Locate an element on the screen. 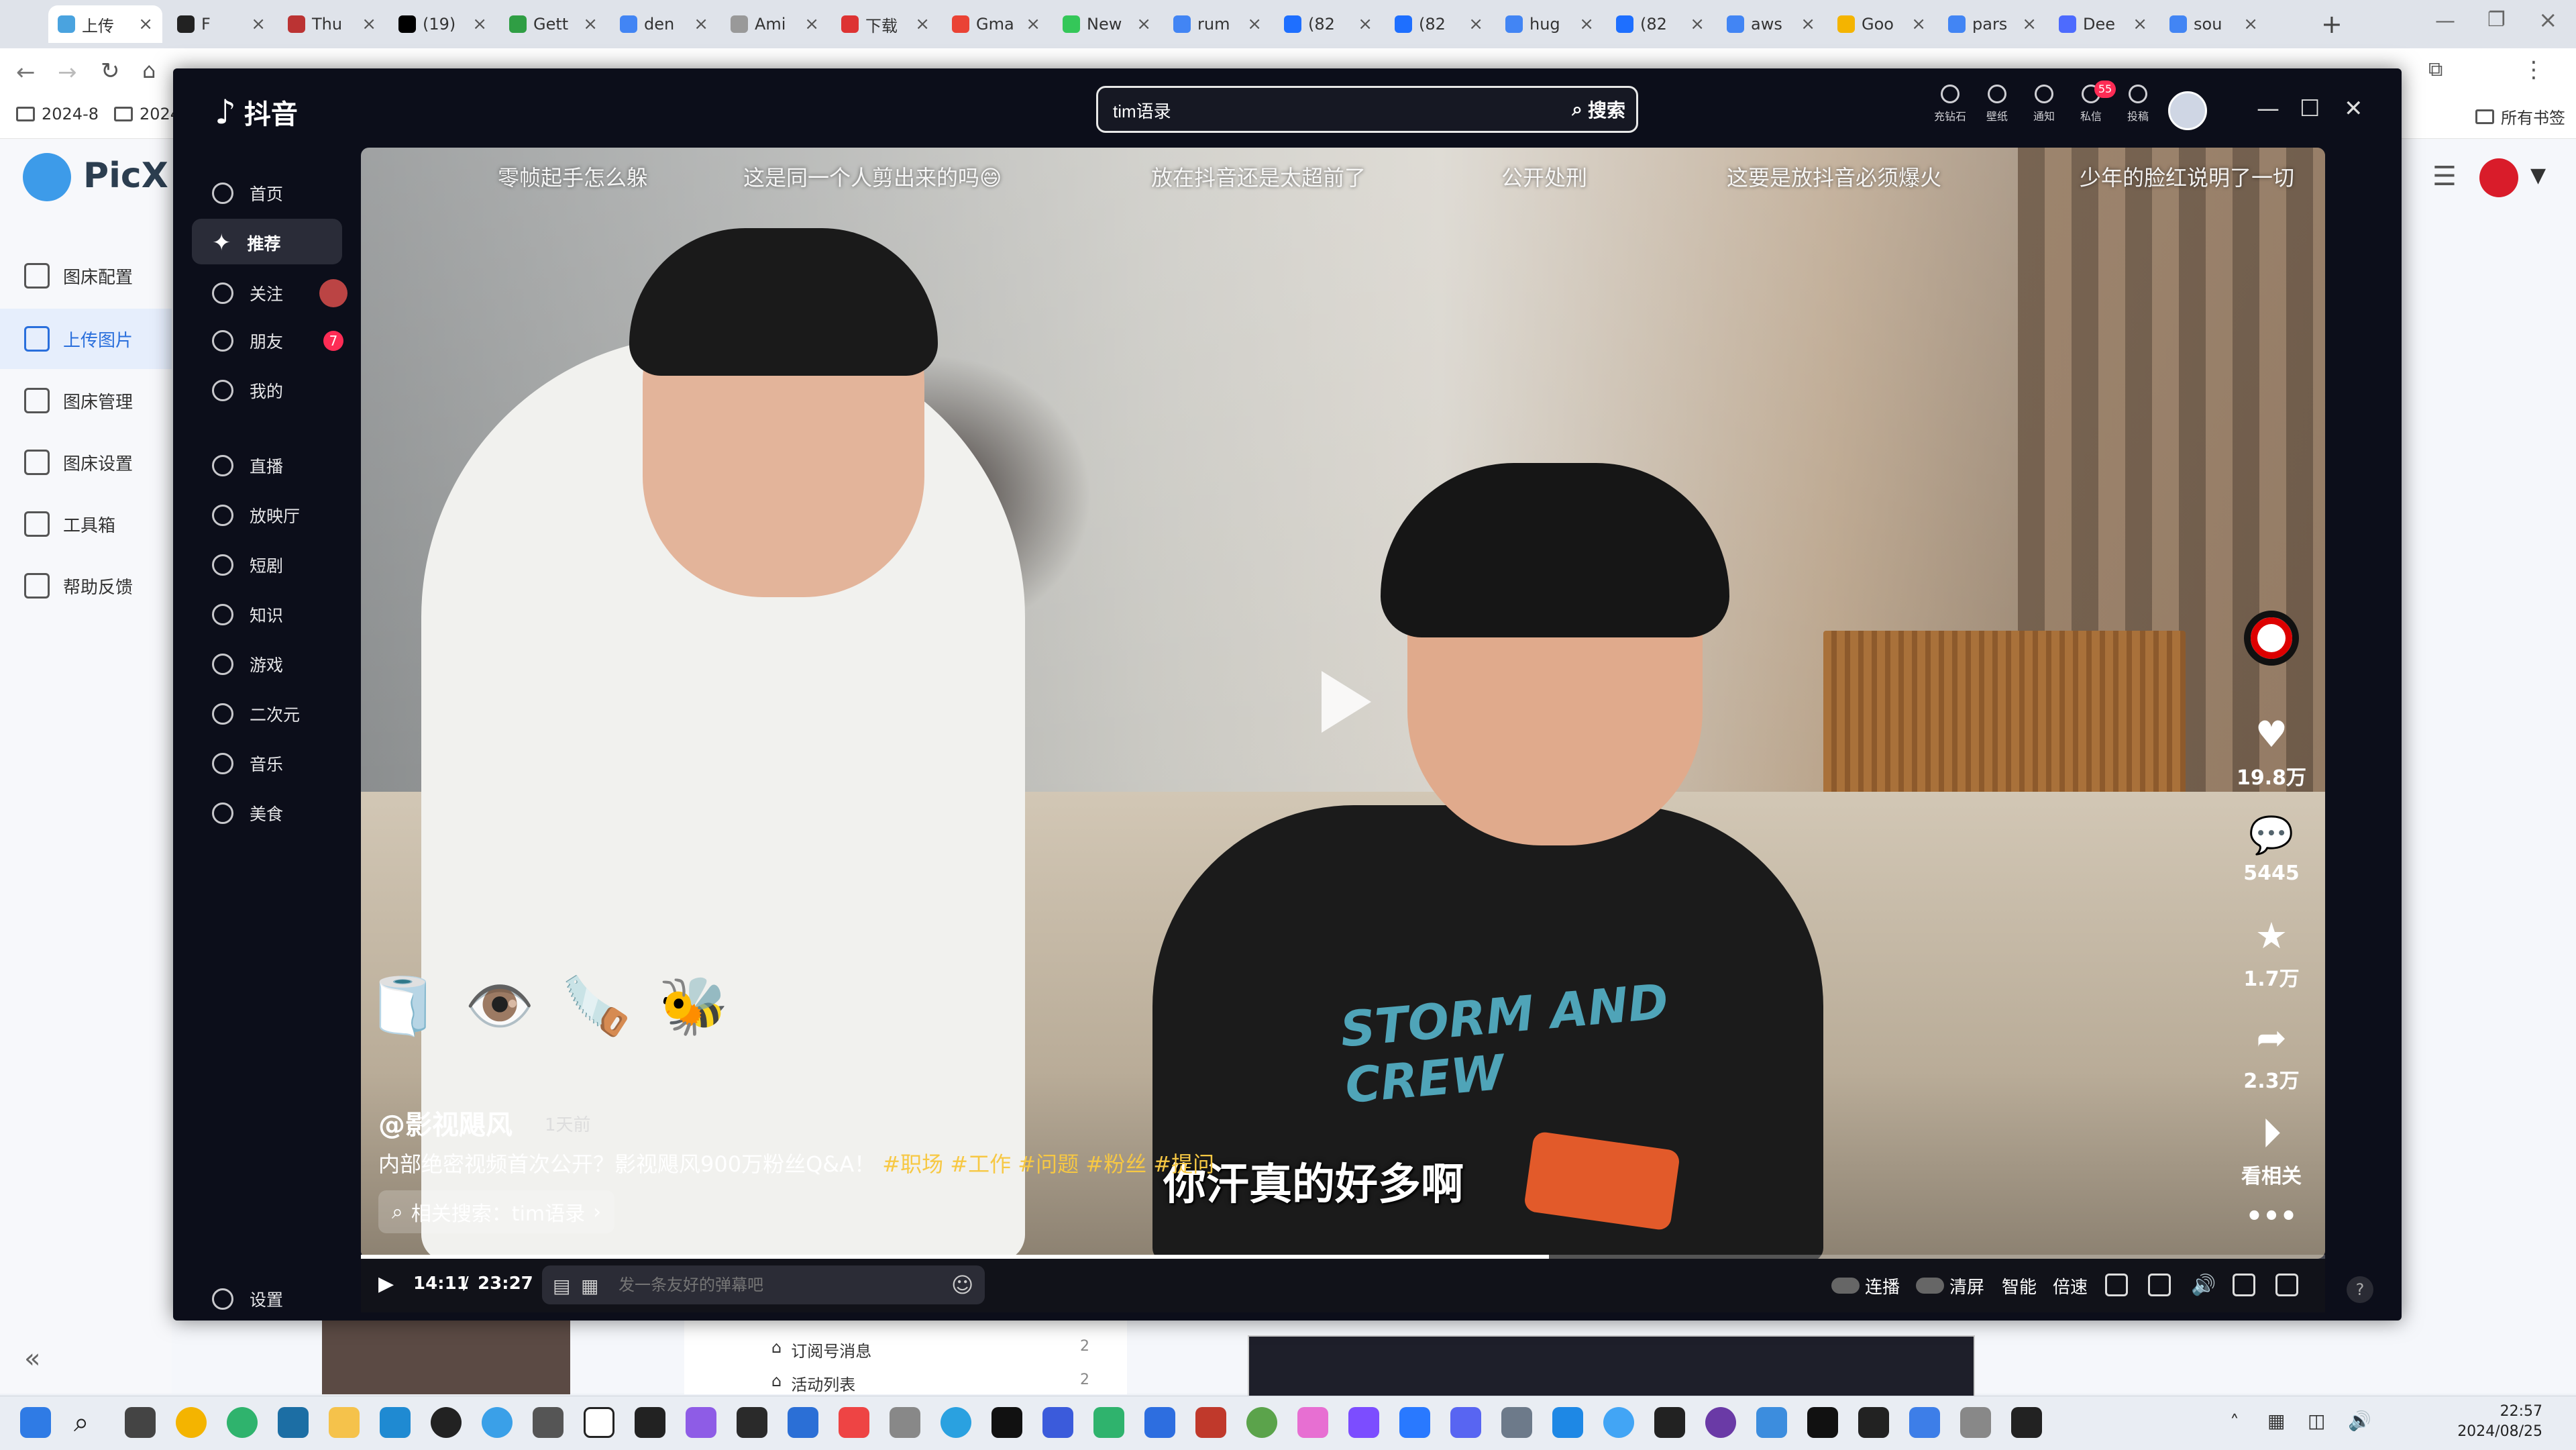 This screenshot has width=2576, height=1450. tab-14: (82 × is located at coordinates (1660, 24).